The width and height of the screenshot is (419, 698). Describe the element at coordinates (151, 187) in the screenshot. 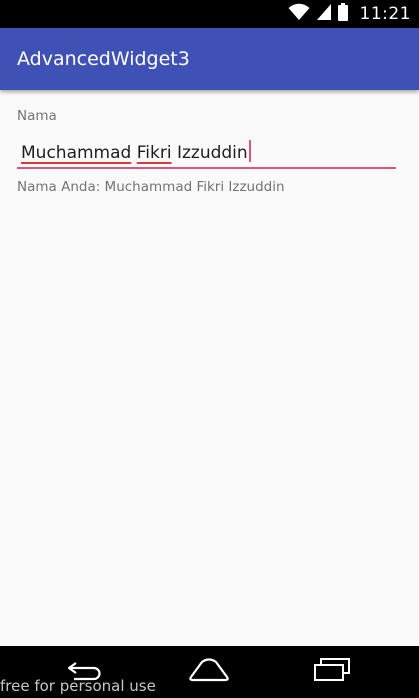

I see `name-output-text: Nama Anda: Muchammad Fikri Izzuddin` at that location.